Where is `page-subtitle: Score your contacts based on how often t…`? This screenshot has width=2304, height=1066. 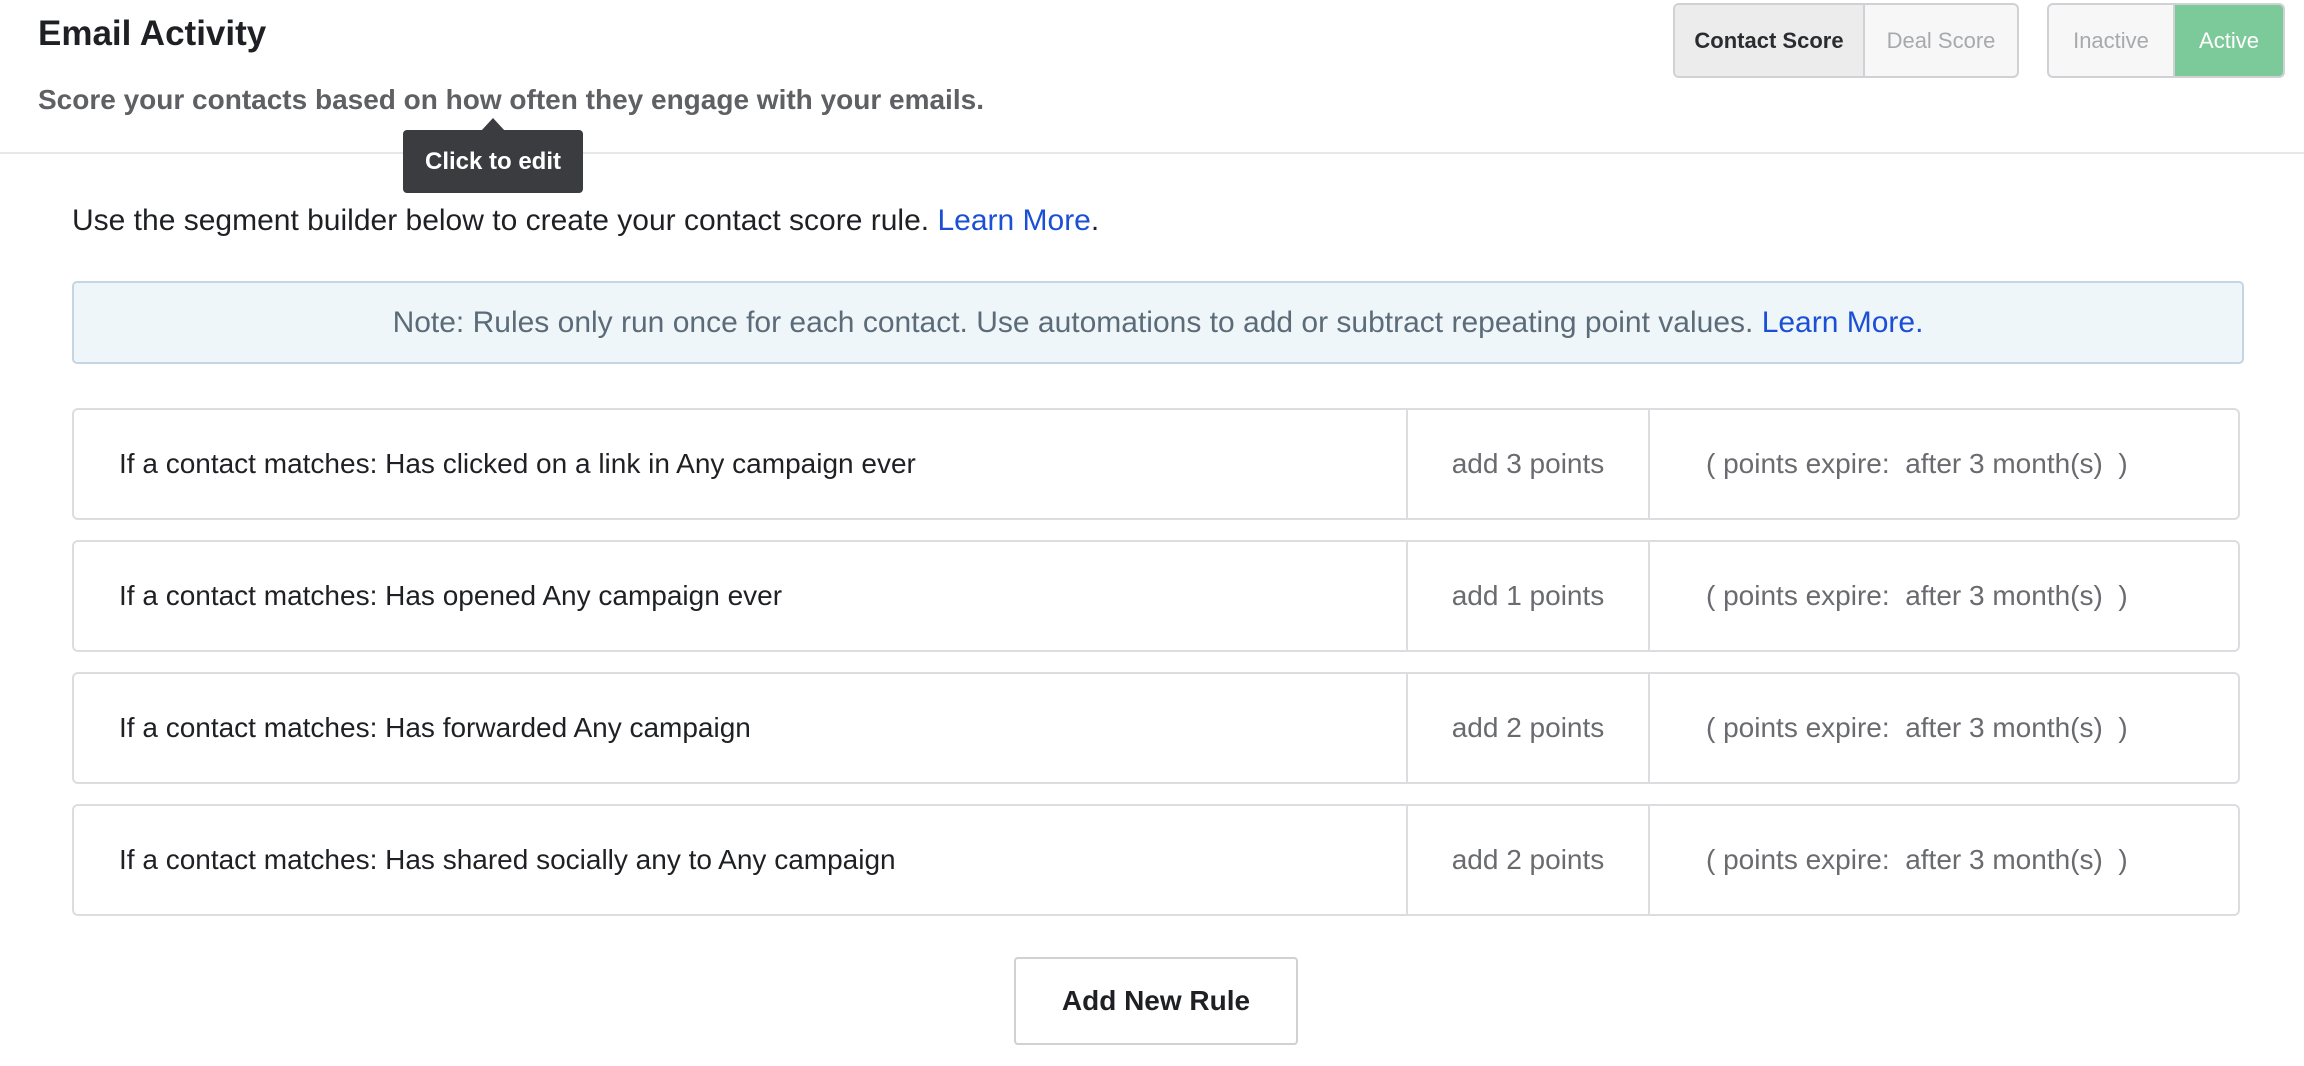 page-subtitle: Score your contacts based on how often t… is located at coordinates (511, 100).